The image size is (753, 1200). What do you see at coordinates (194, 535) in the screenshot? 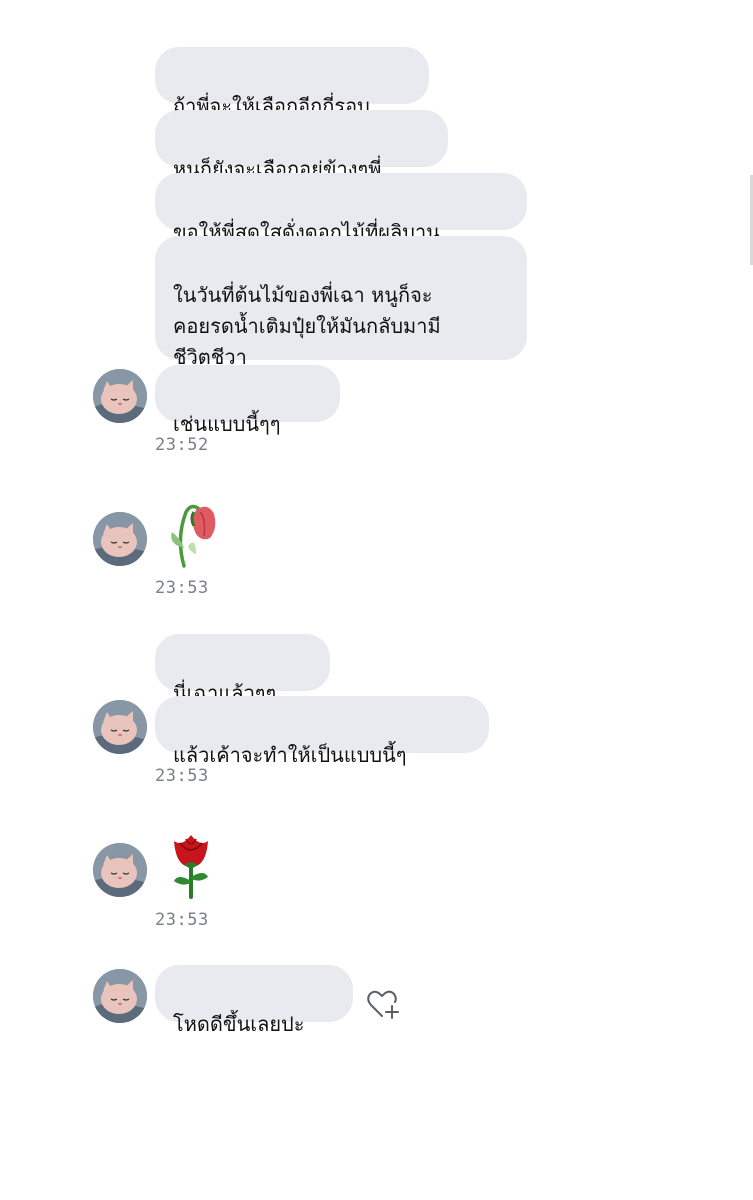
I see `wilted-flower-emoji` at bounding box center [194, 535].